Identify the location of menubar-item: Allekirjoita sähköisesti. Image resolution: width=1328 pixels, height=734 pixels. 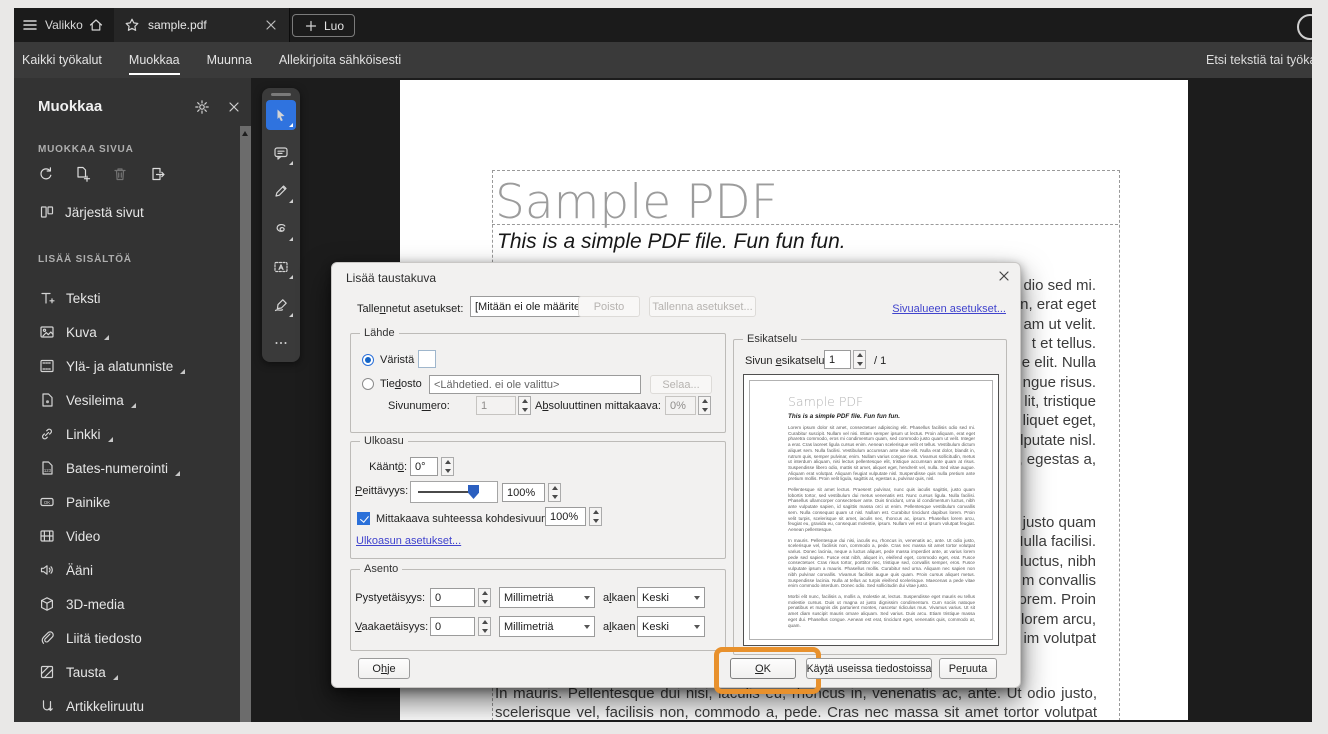
(340, 60).